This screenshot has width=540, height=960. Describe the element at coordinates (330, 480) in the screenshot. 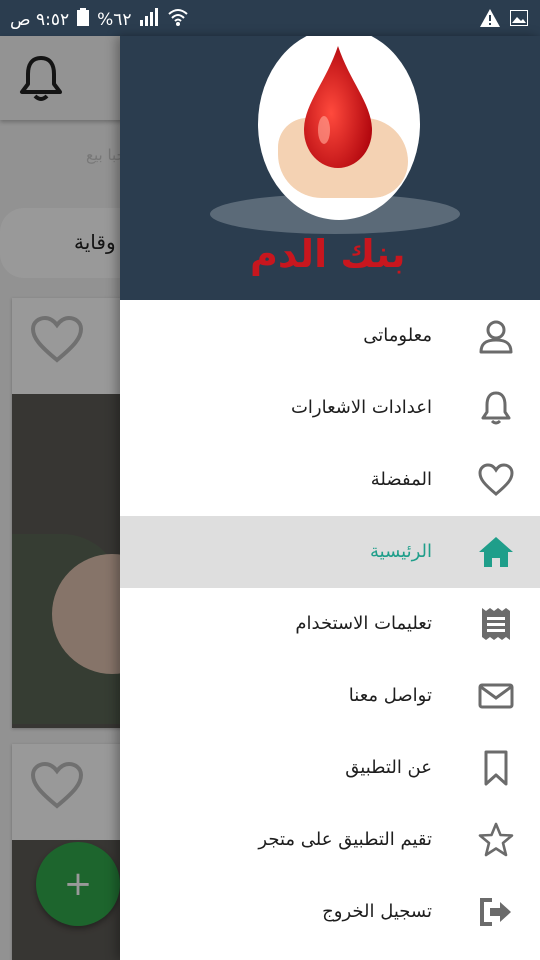

I see `menu-item-favorites: المفضلة` at that location.